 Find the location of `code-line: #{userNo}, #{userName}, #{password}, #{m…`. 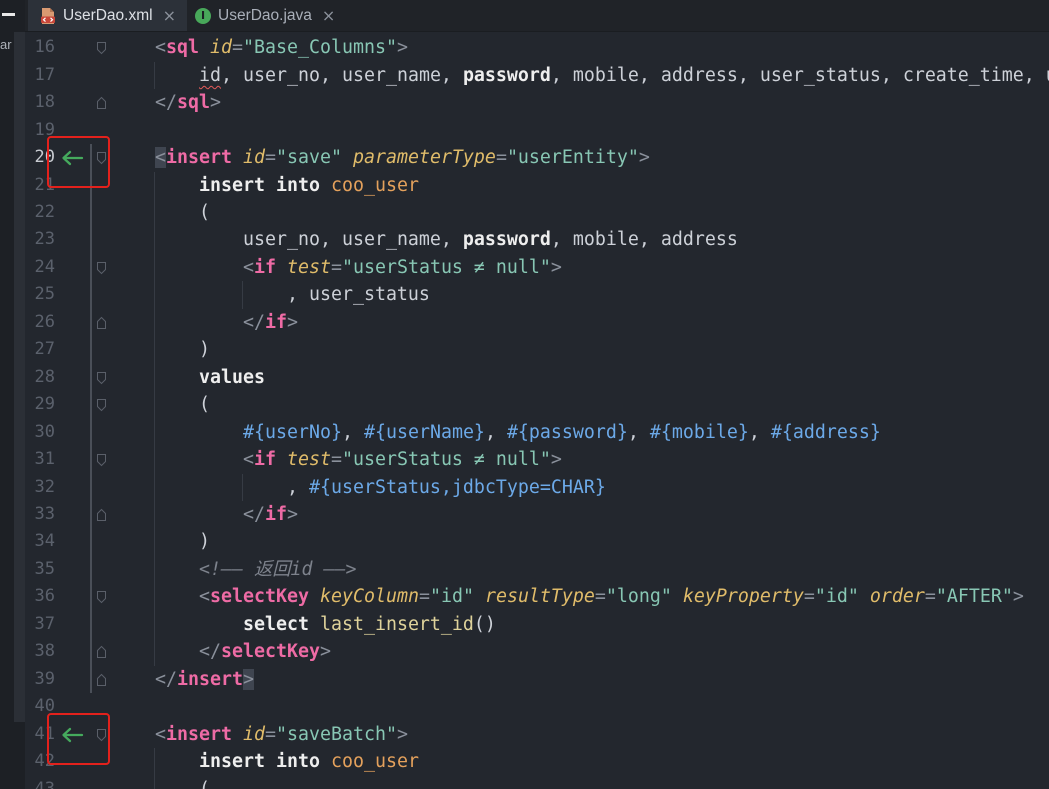

code-line: #{userNo}, #{userName}, #{password}, #{m… is located at coordinates (602, 432).